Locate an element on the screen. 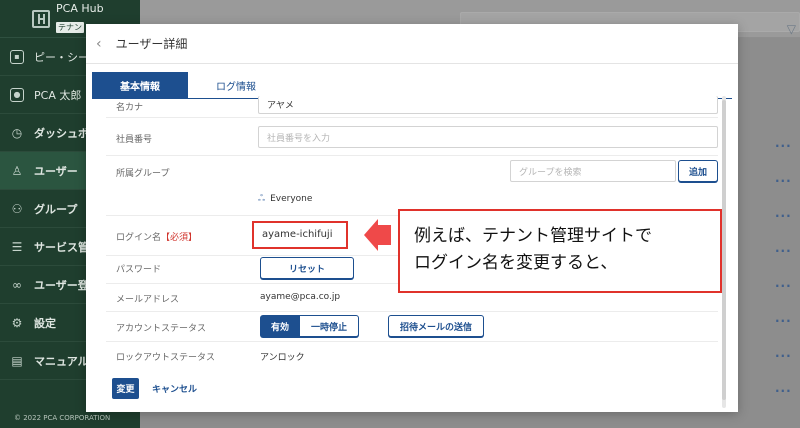 The image size is (800, 428). row-lockout-status: ロックアウトステータス アンロック is located at coordinates (412, 355).